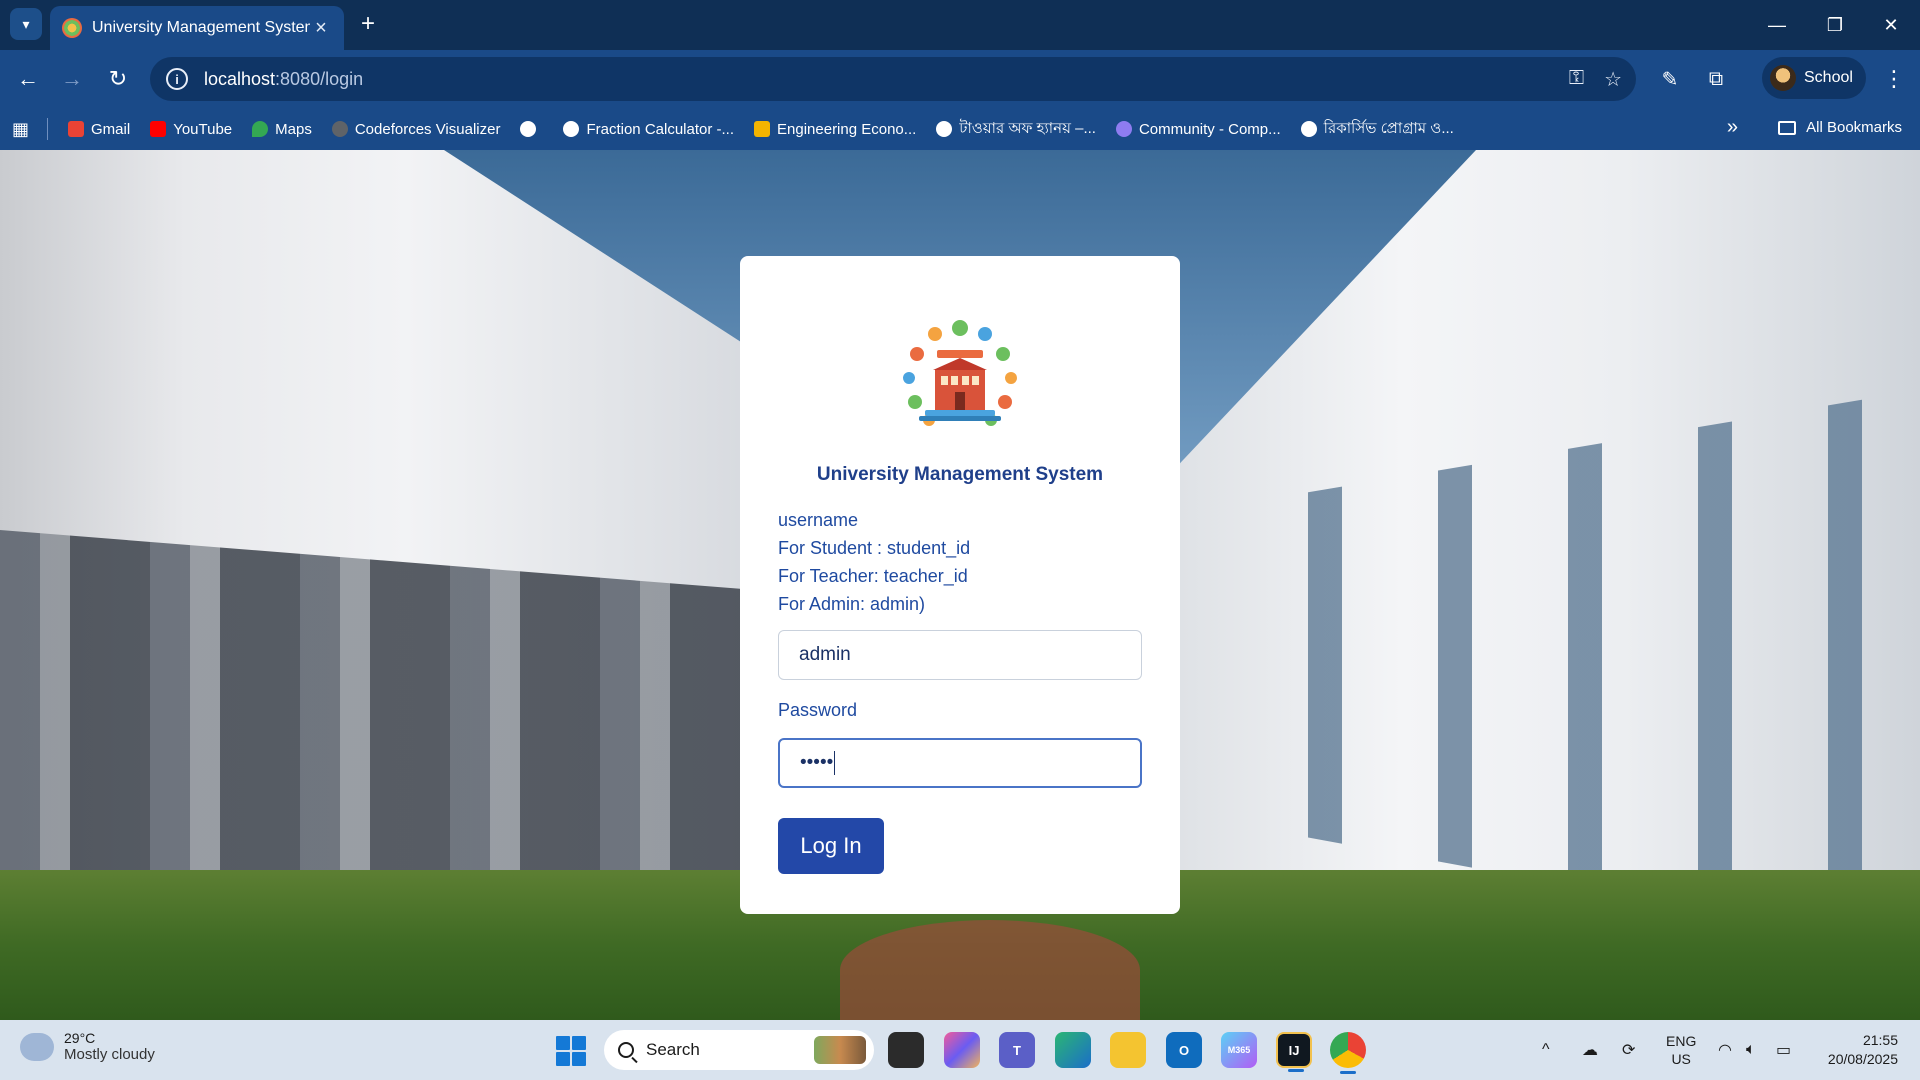 The image size is (1920, 1080). I want to click on volume-icon: 🔈︎, so click(1751, 1050).